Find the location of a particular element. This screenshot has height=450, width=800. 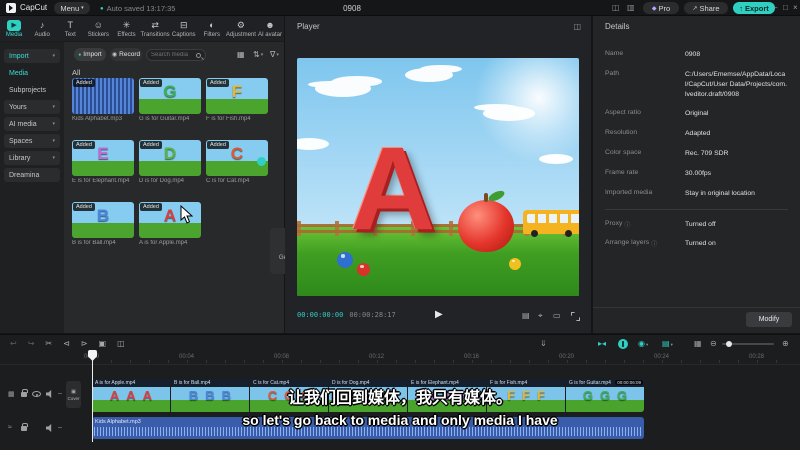

play-button: ▶ is located at coordinates (439, 314).